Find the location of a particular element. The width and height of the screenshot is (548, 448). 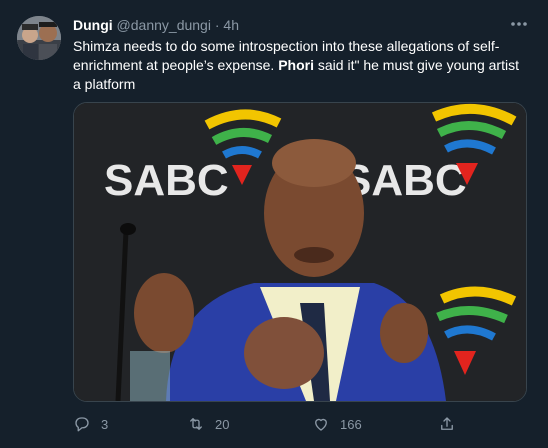

reply-button: 3 is located at coordinates (90, 424).